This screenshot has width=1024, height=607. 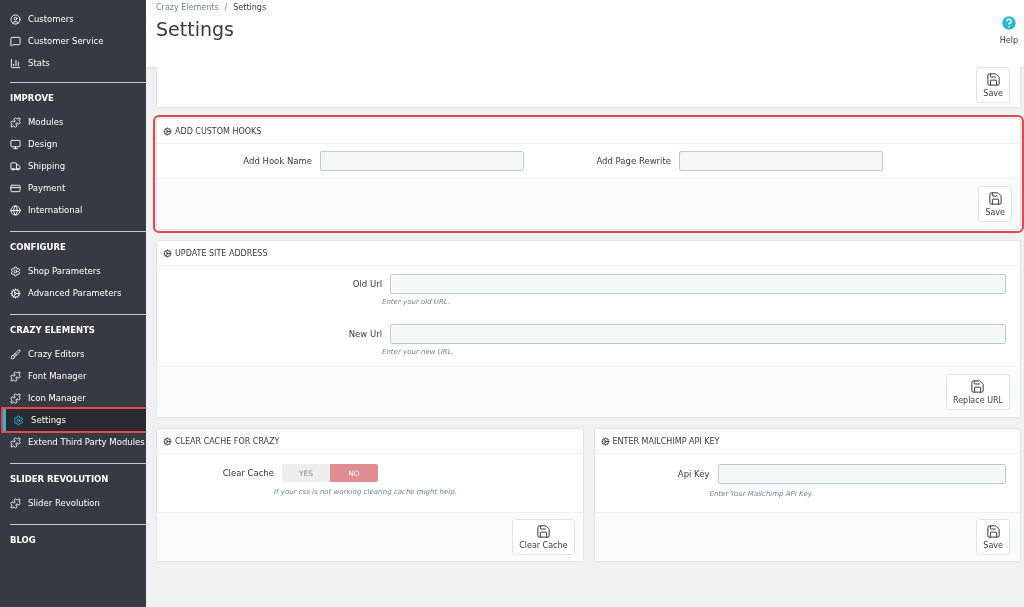 What do you see at coordinates (78, 210) in the screenshot?
I see `sidebar-item: International` at bounding box center [78, 210].